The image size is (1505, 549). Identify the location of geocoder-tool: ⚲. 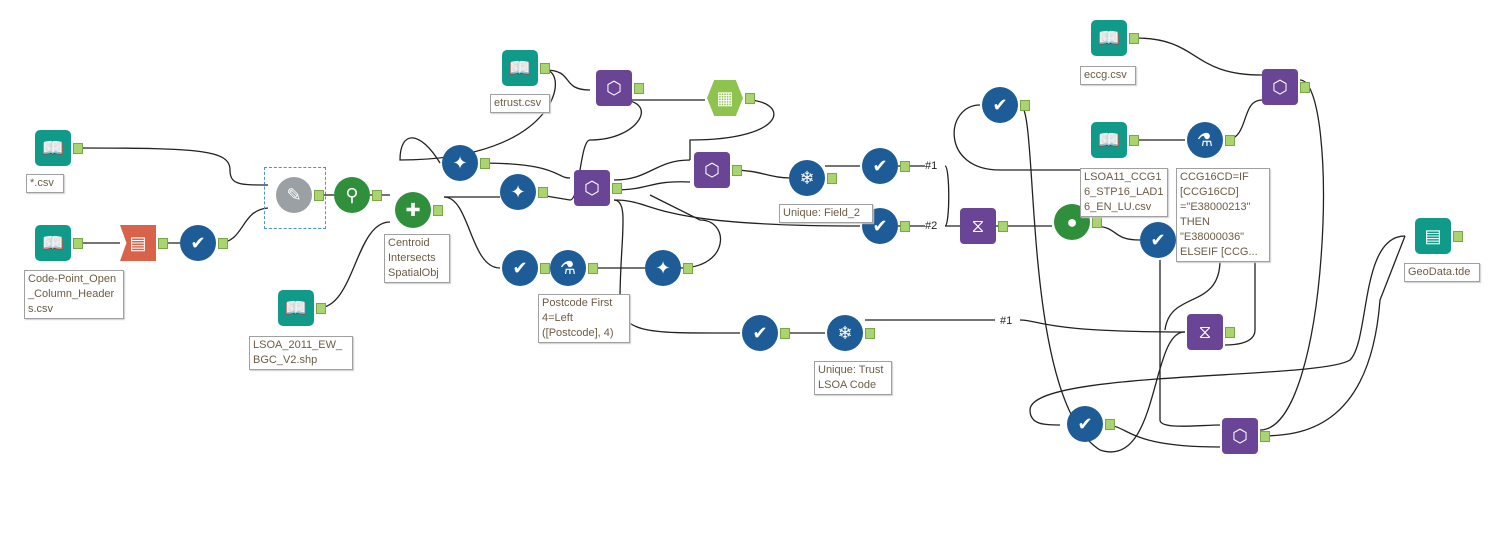
(352, 195).